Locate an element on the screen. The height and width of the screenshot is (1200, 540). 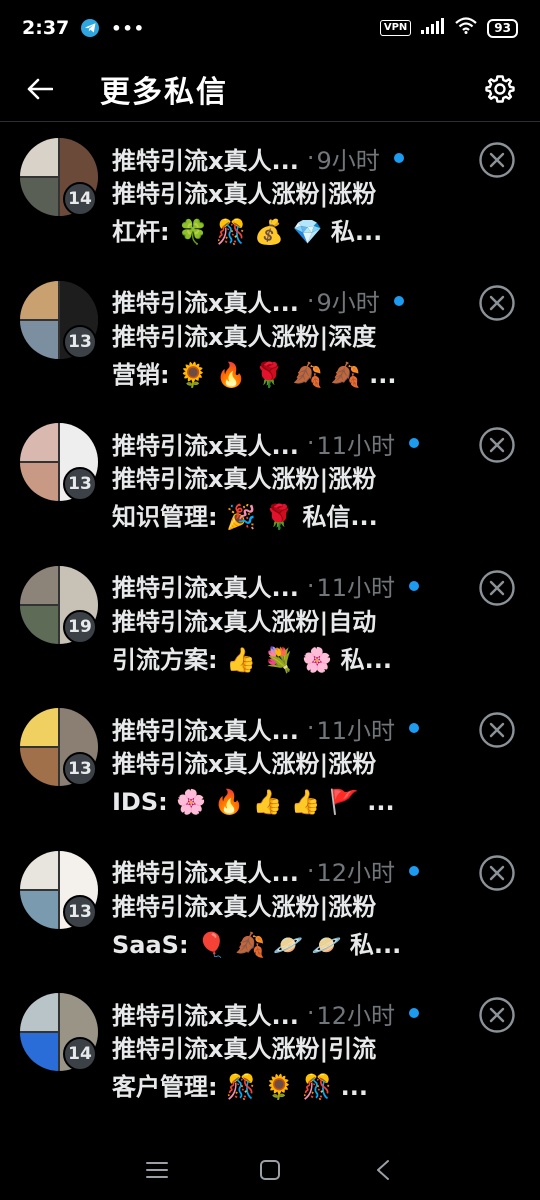
member-count-badge: 19 is located at coordinates (80, 626).